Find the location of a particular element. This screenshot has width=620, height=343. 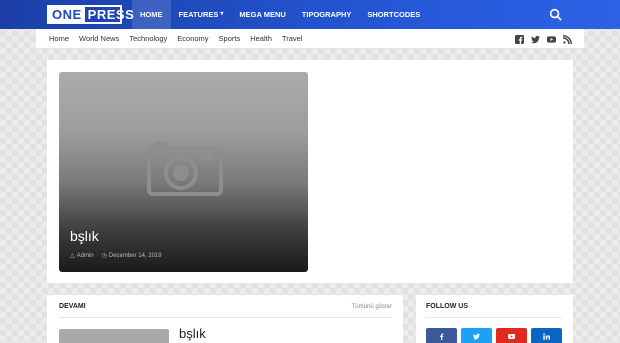

nav-tipography: Tipography is located at coordinates (327, 14).